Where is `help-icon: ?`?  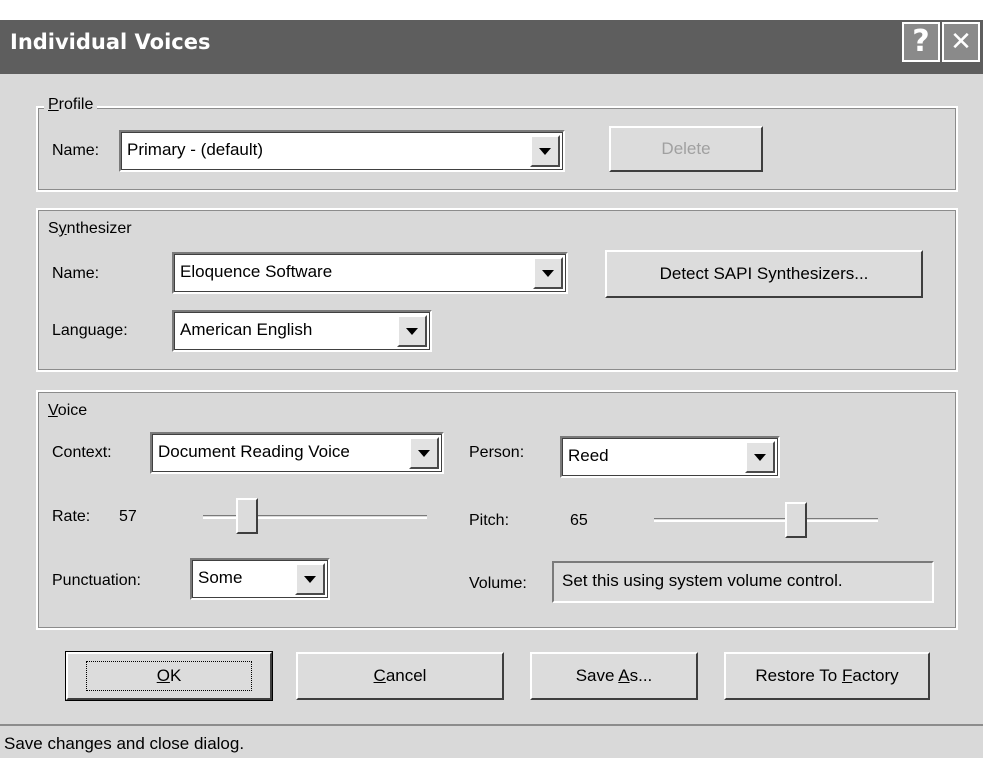
help-icon: ? is located at coordinates (921, 42).